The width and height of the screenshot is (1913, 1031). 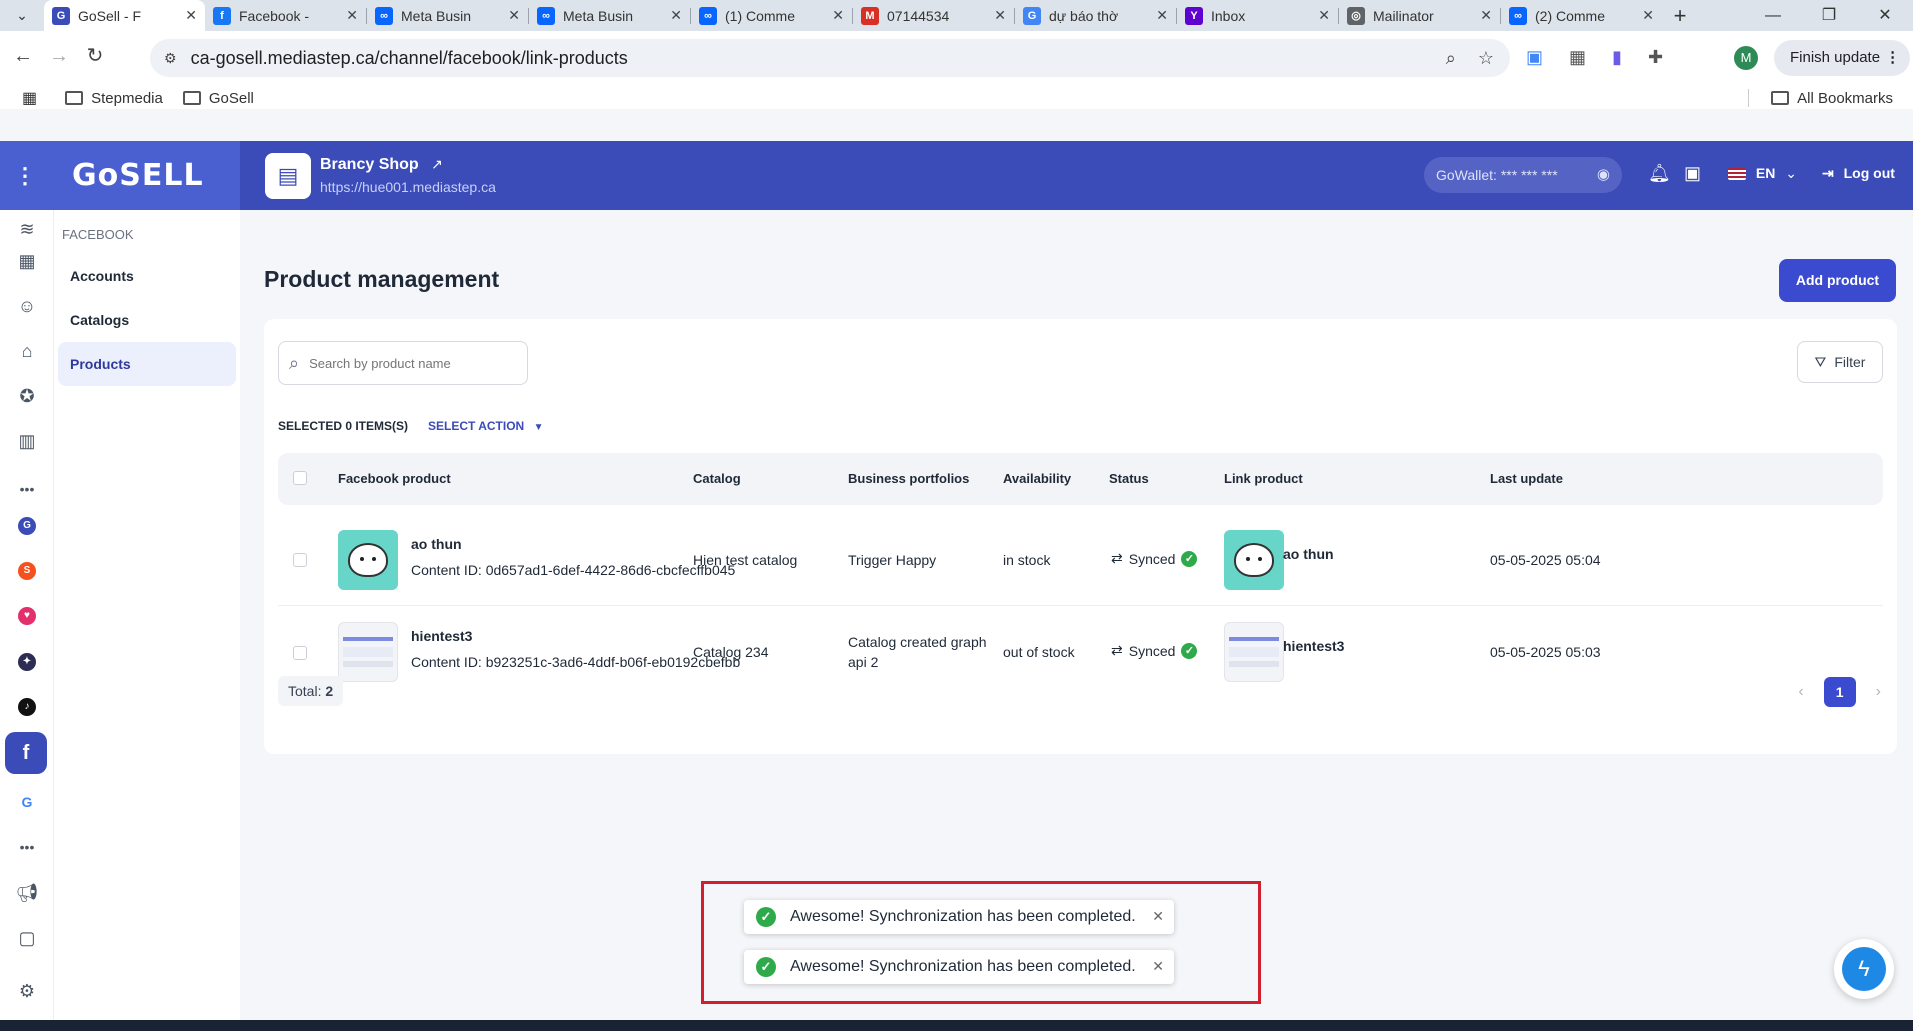 I want to click on subnav-item-products: Products, so click(x=147, y=364).